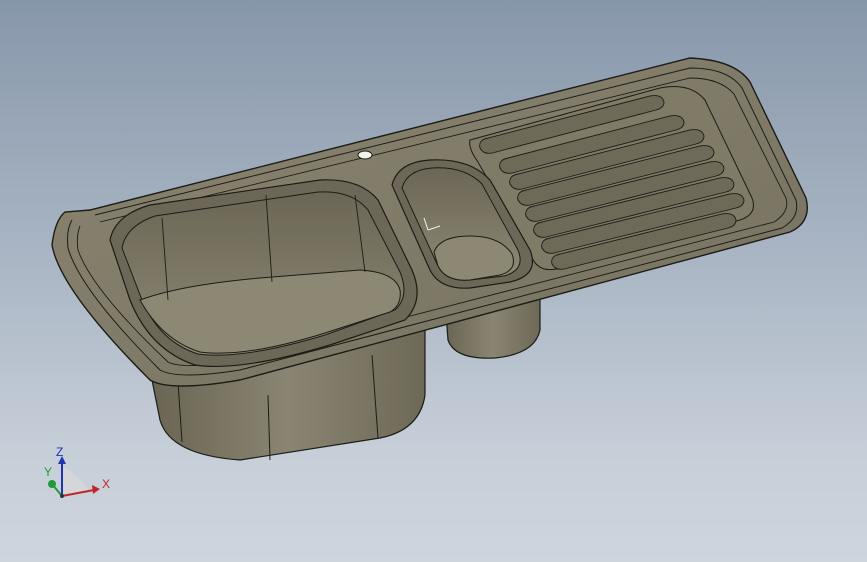  What do you see at coordinates (62, 496) in the screenshot?
I see `triad-origin` at bounding box center [62, 496].